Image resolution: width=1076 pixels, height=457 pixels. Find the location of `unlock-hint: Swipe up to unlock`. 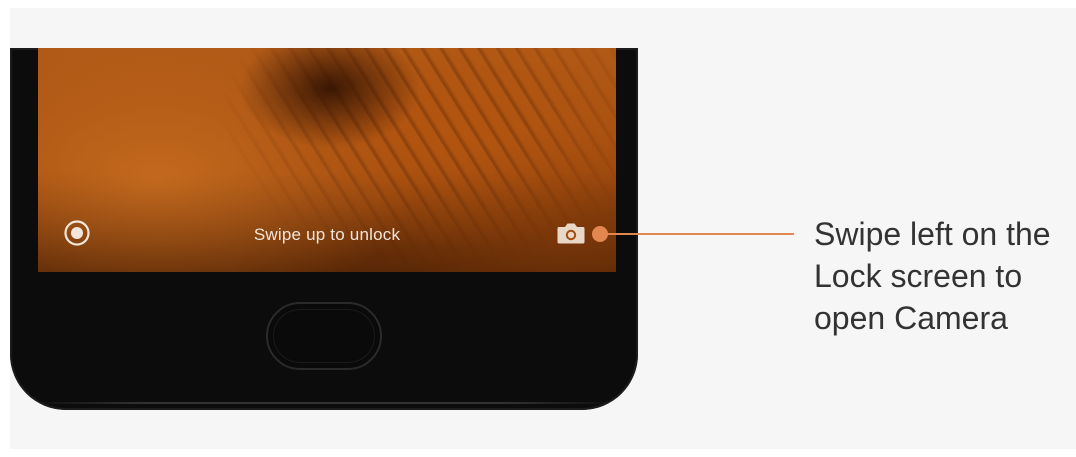

unlock-hint: Swipe up to unlock is located at coordinates (327, 234).